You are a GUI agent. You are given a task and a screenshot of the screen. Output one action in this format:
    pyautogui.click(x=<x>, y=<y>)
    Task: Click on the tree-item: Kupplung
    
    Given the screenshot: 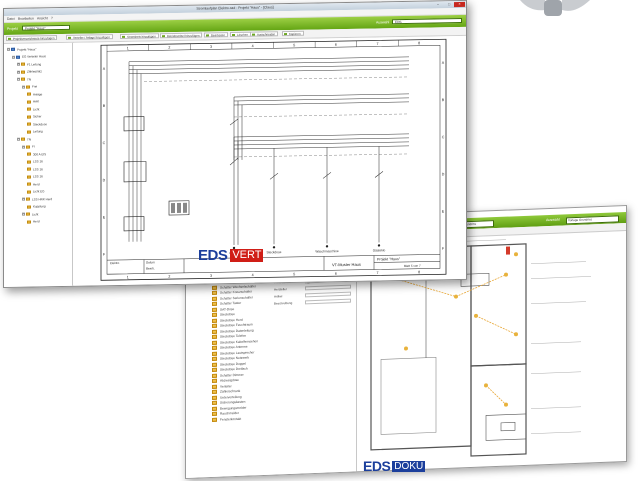 What is the action you would take?
    pyautogui.click(x=36, y=206)
    